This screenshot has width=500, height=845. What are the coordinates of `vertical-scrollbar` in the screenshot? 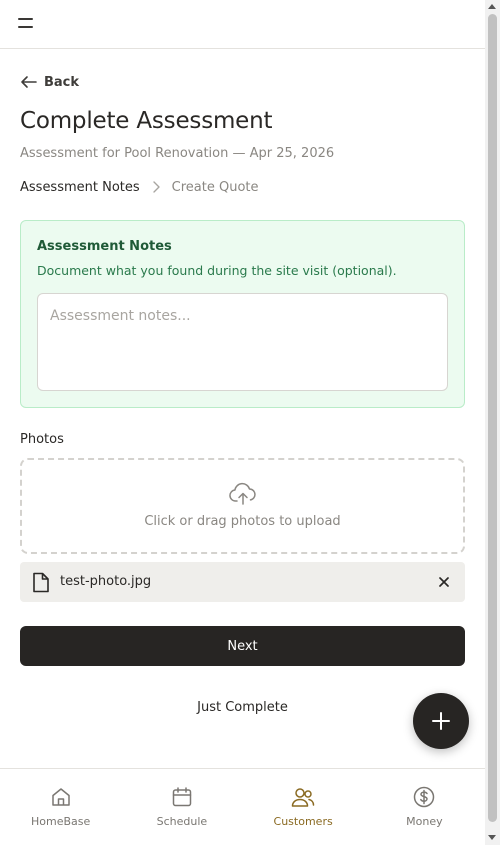 It's located at (492, 422).